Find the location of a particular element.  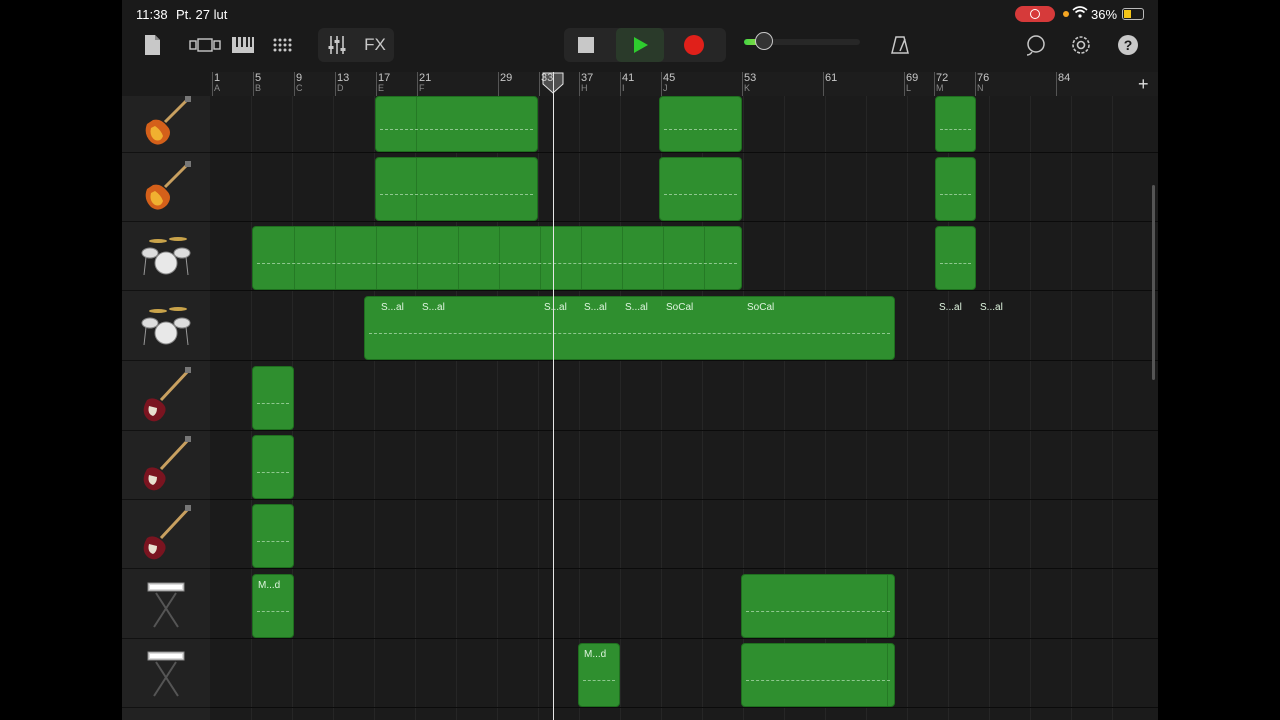

bass-guitar-icon is located at coordinates (166, 466).